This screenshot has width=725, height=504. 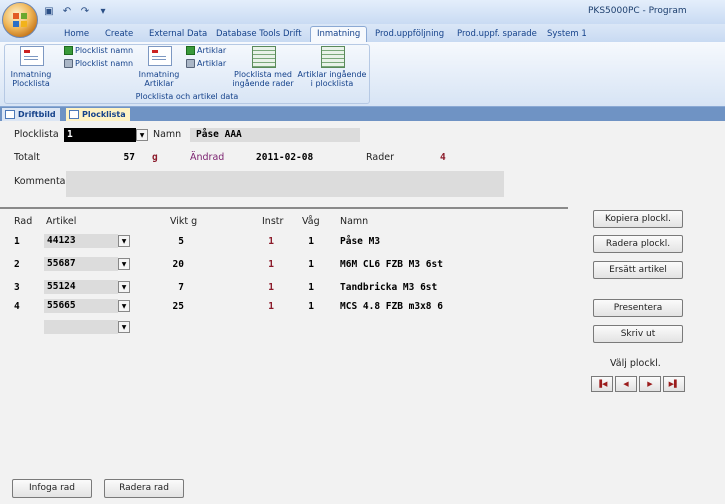 What do you see at coordinates (52, 488) in the screenshot?
I see `infoga-rad-button: Infoga rad` at bounding box center [52, 488].